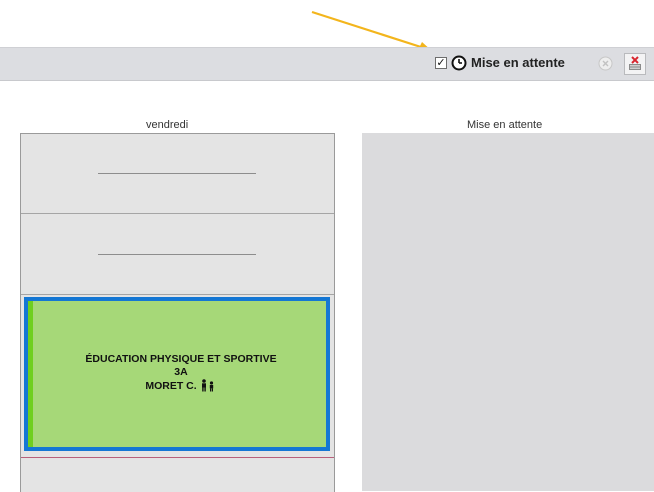 The image size is (654, 492). Describe the element at coordinates (30, 374) in the screenshot. I see `course-color-stripe` at that location.